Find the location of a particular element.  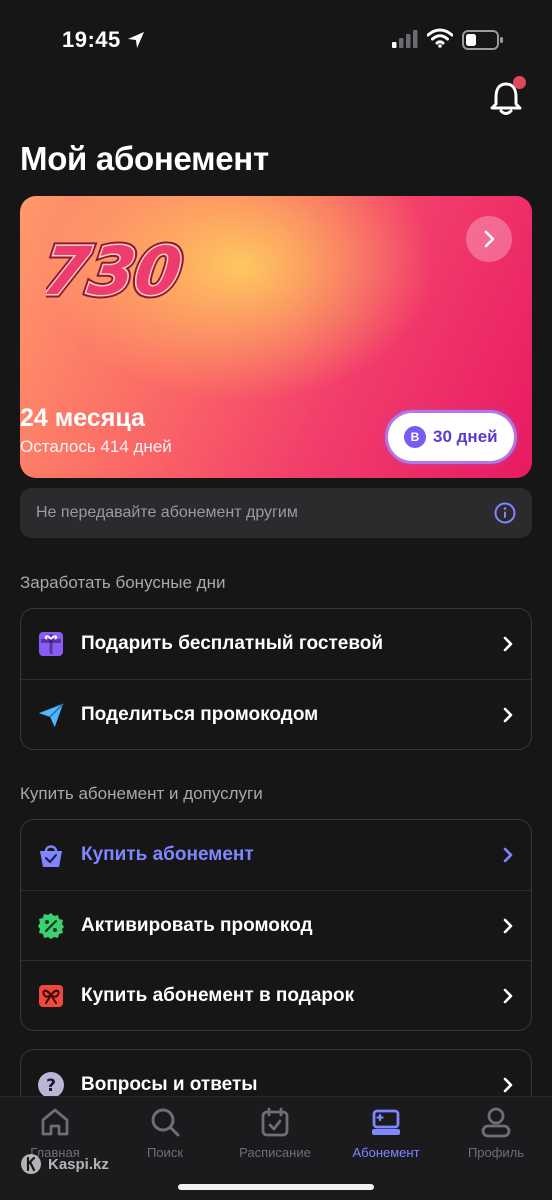

row-label: Подарить бесплатный гостевой is located at coordinates (232, 643).